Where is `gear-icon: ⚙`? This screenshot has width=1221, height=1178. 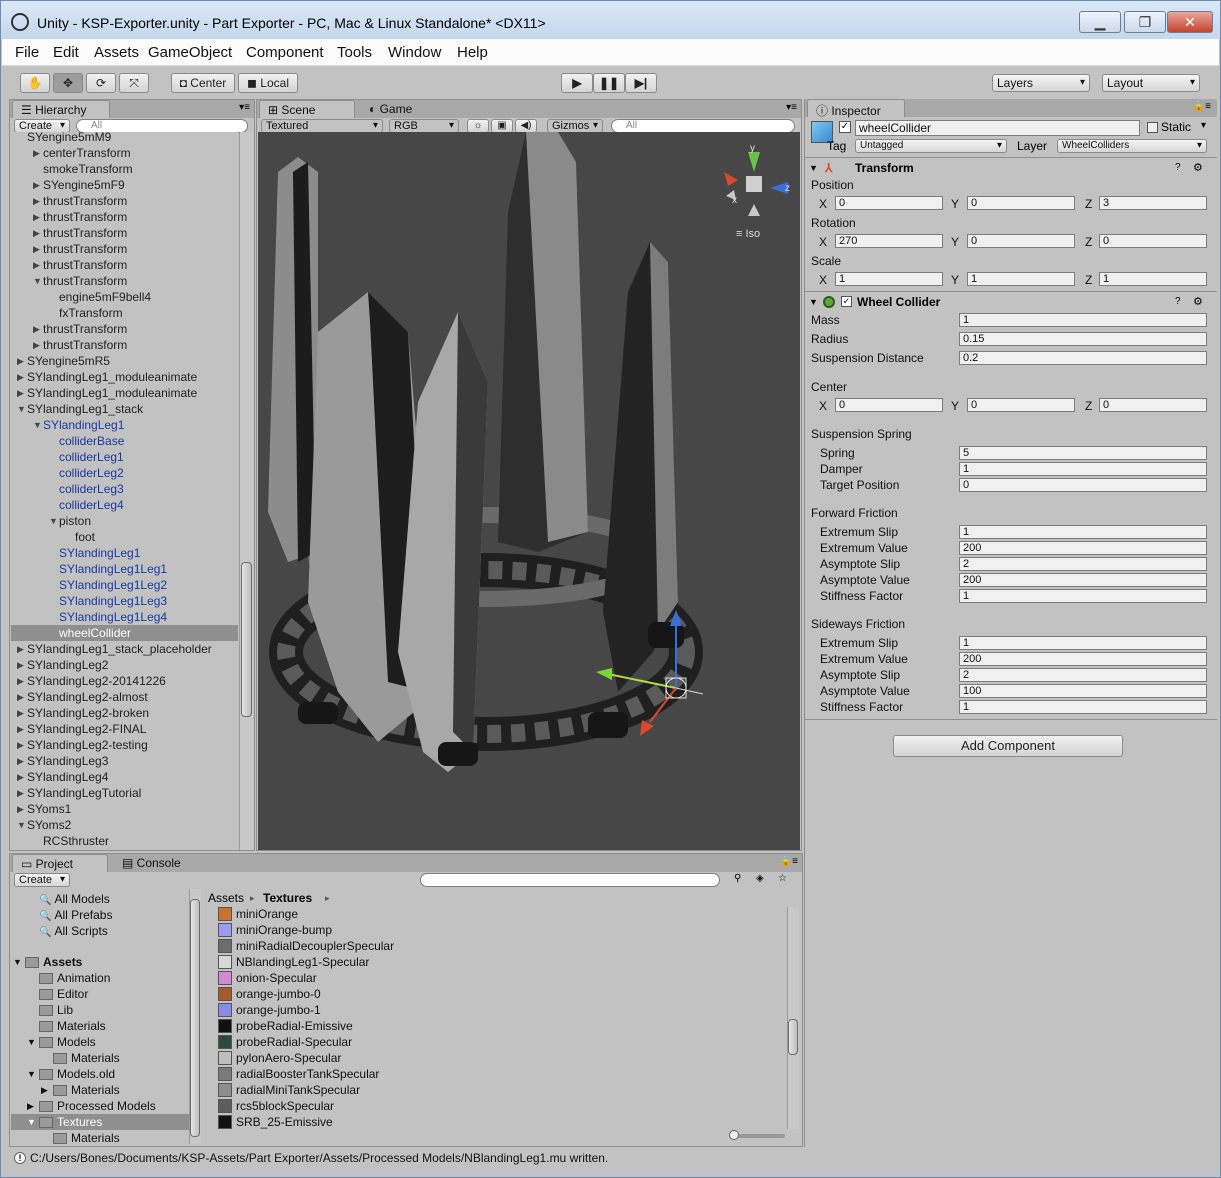 gear-icon: ⚙ is located at coordinates (1198, 168).